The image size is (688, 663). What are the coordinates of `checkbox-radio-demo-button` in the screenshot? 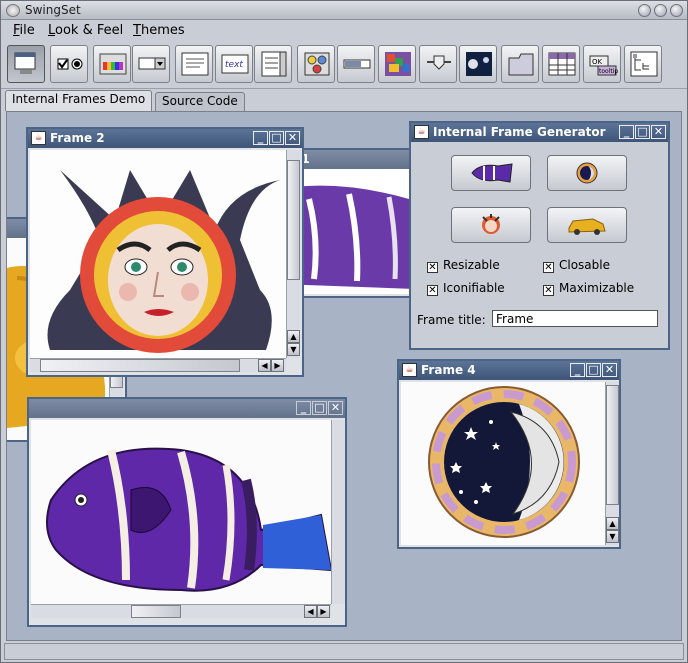 It's located at (69, 64).